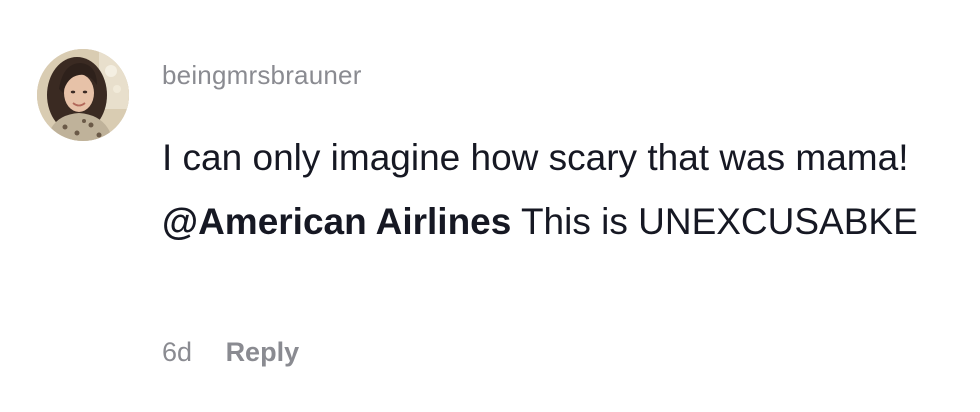 The height and width of the screenshot is (412, 980). I want to click on comment-meta: 6d Reply, so click(230, 352).